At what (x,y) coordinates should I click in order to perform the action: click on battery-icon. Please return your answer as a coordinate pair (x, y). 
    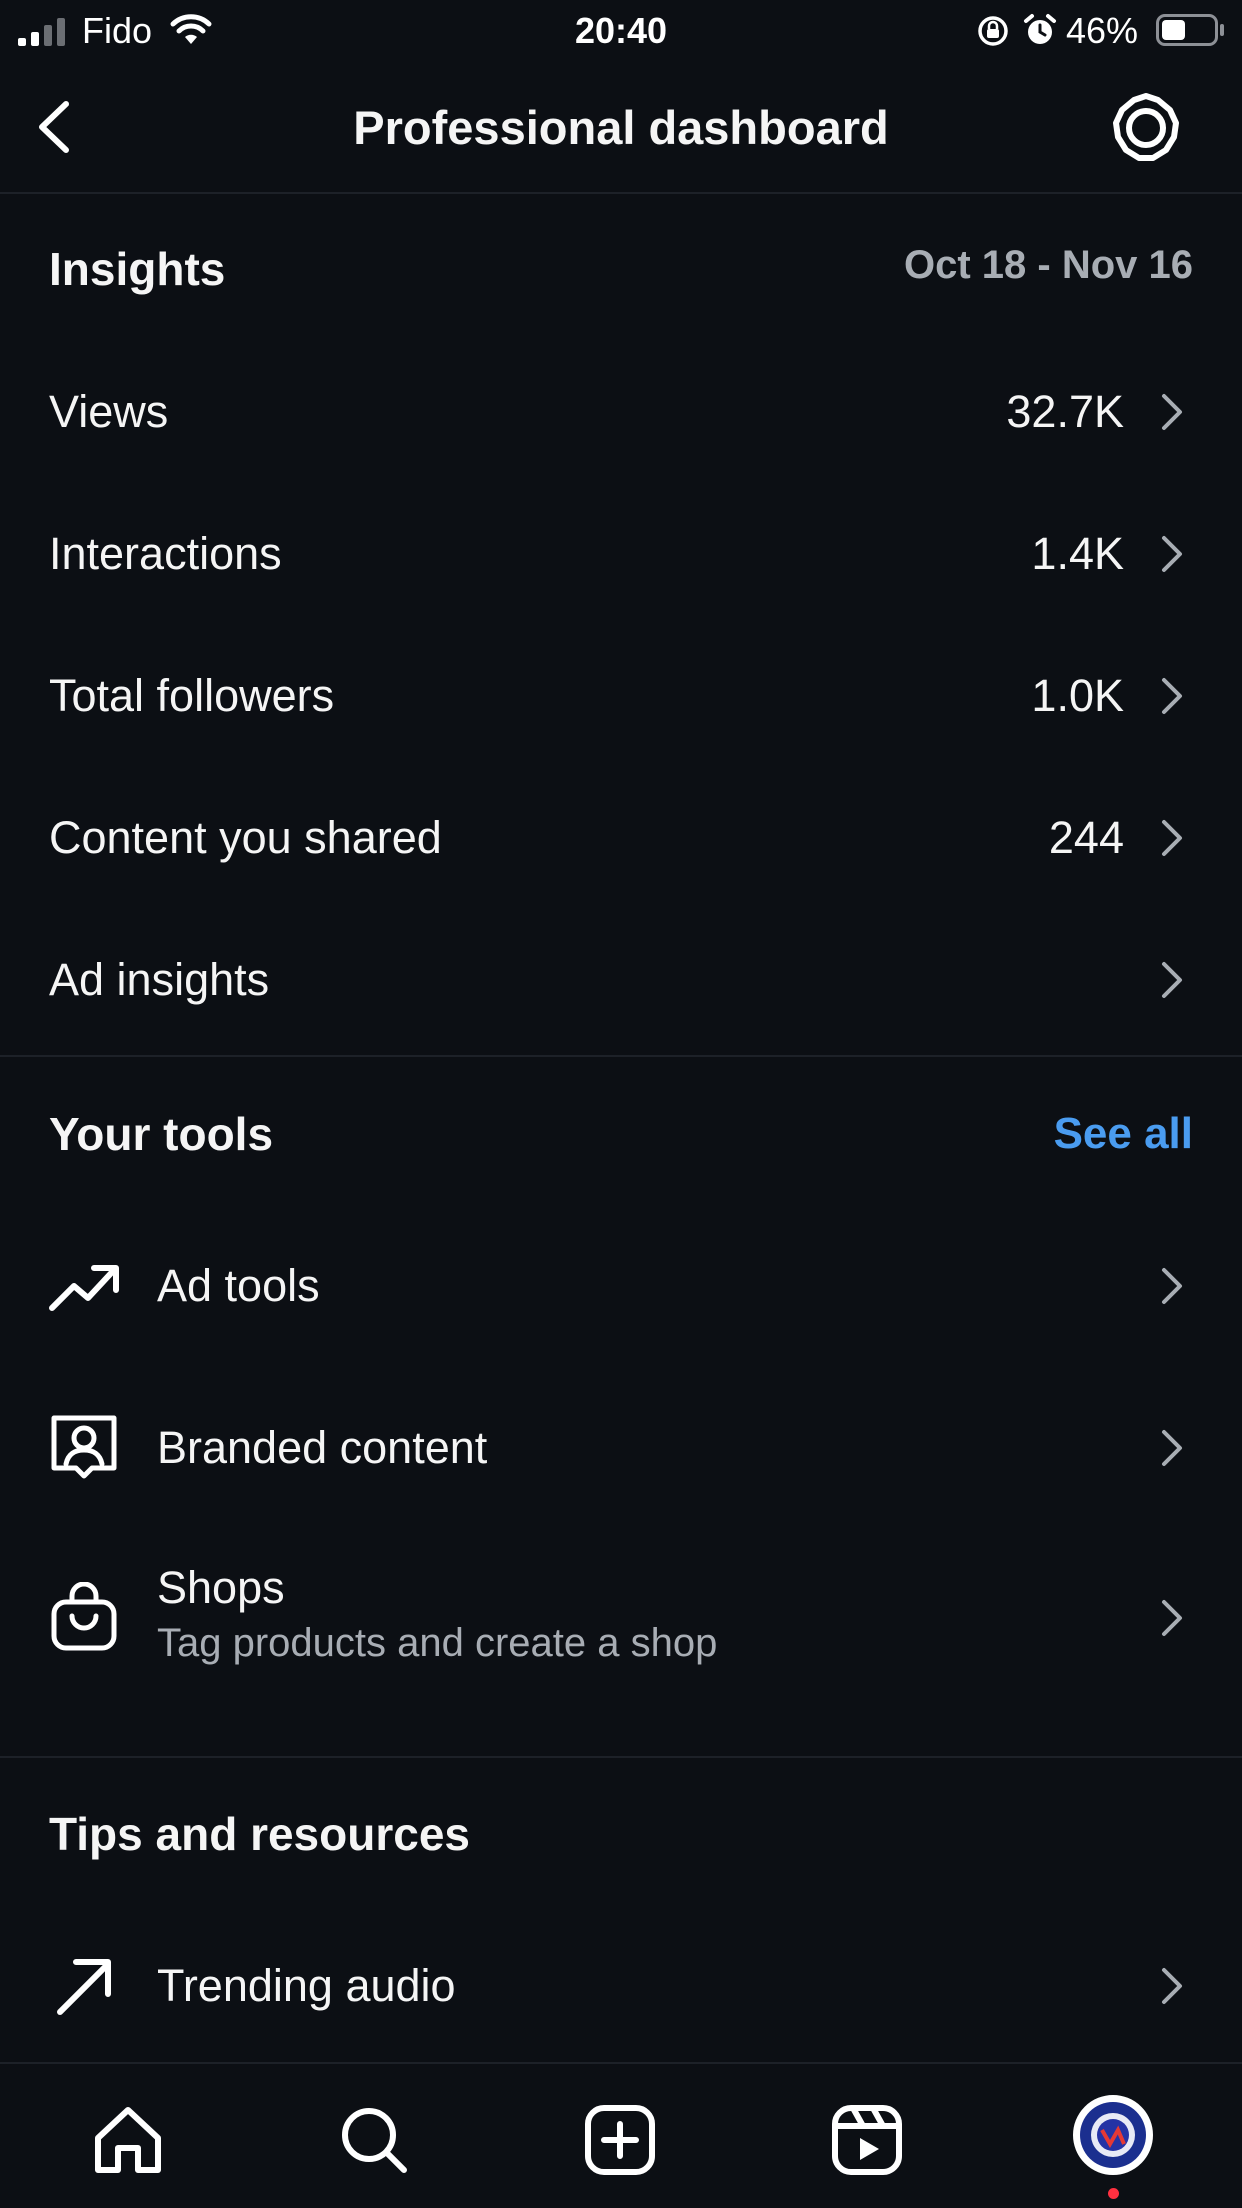
    Looking at the image, I should click on (1187, 30).